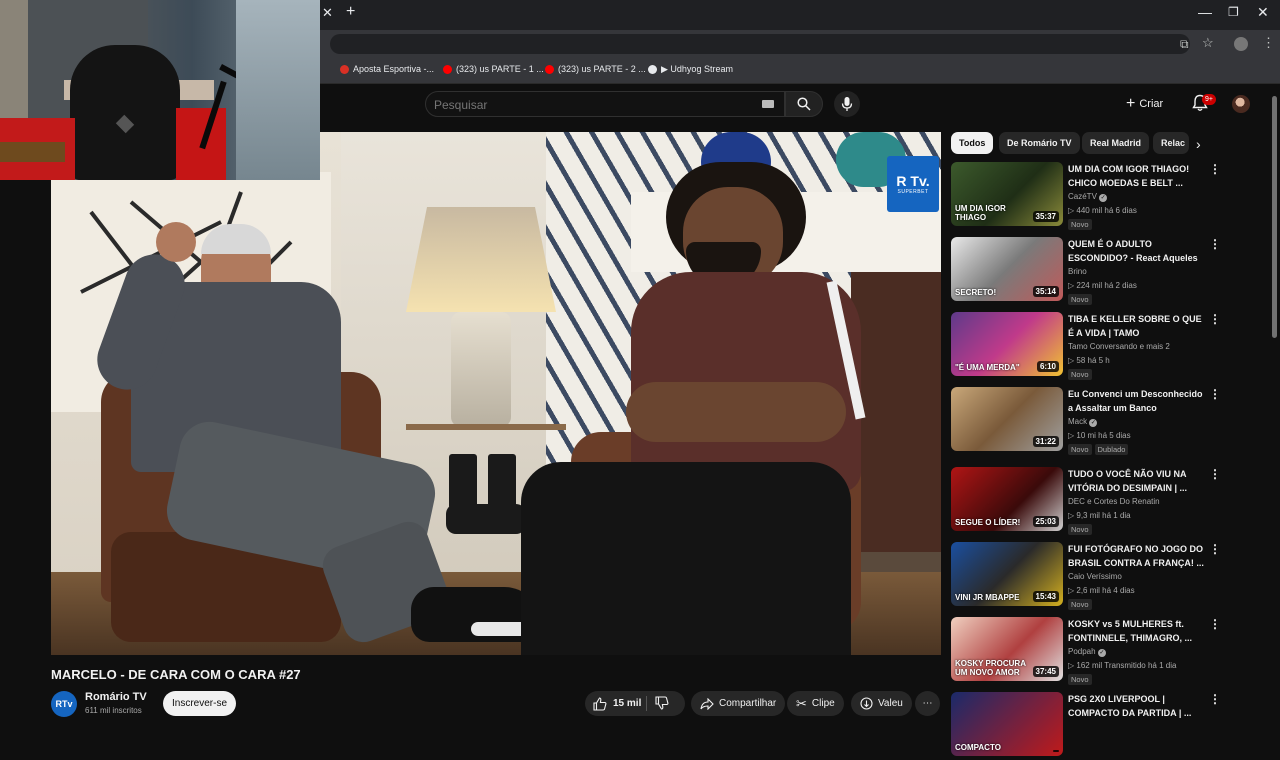  What do you see at coordinates (1103, 198) in the screenshot?
I see `verified-check-icon: ✓` at bounding box center [1103, 198].